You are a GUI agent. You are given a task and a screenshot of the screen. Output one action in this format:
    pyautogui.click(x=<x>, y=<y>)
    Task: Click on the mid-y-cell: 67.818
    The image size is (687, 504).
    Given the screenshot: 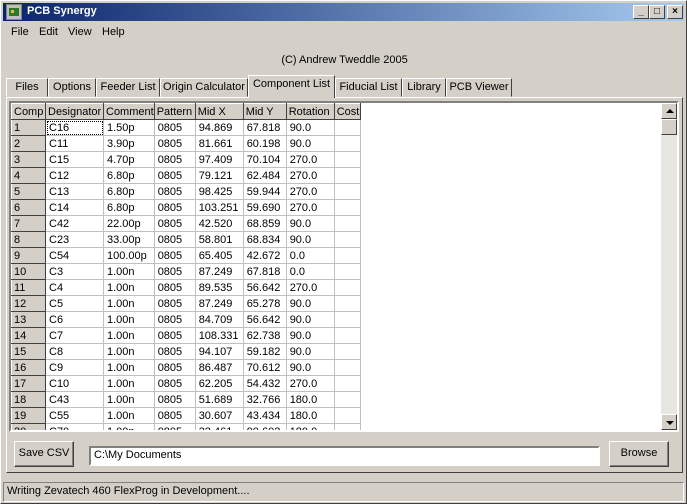 What is the action you would take?
    pyautogui.click(x=265, y=271)
    